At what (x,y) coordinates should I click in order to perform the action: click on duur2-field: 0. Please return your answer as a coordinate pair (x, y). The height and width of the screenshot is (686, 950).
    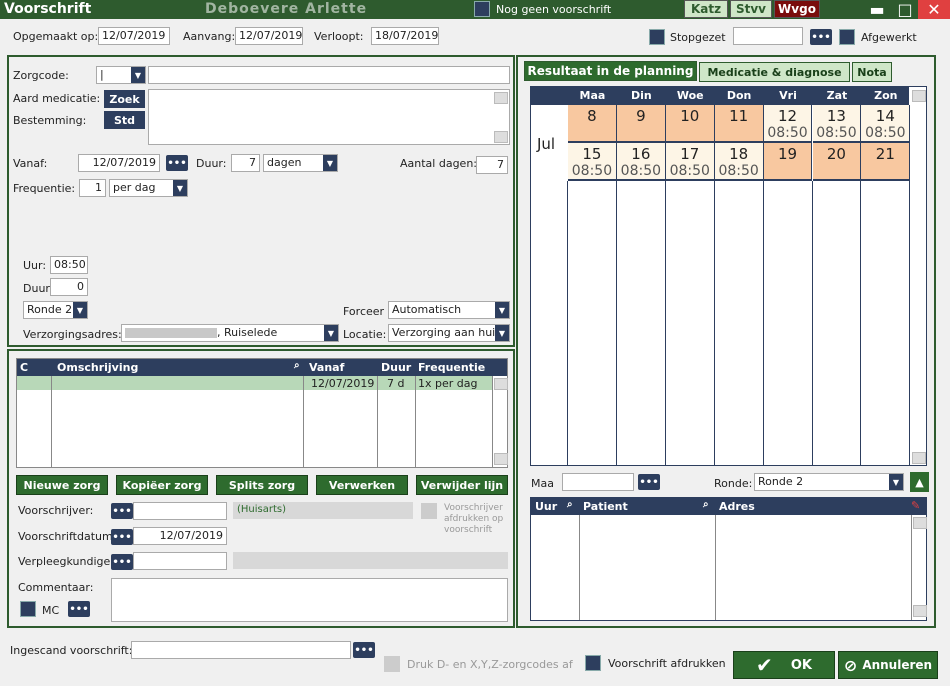
    Looking at the image, I should click on (69, 287).